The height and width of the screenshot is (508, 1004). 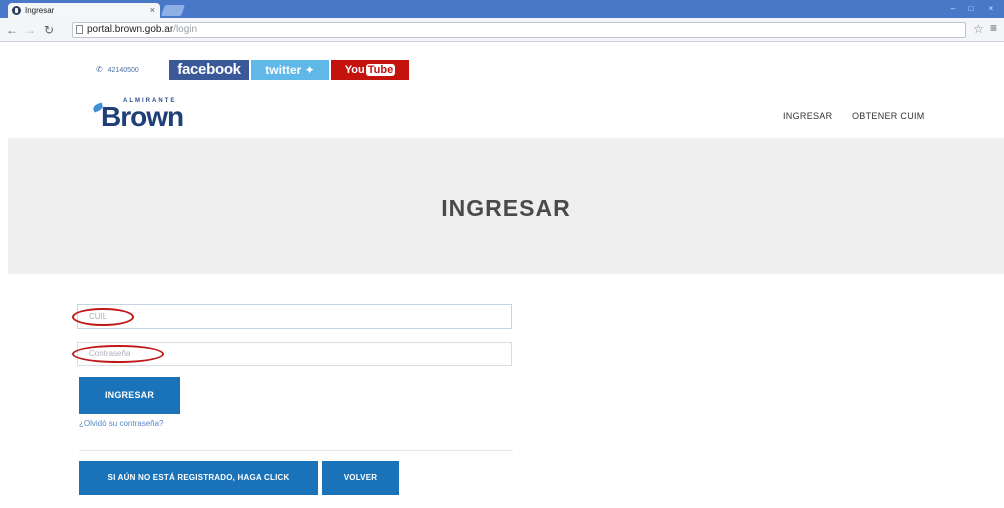 What do you see at coordinates (209, 70) in the screenshot?
I see `facebook-link: facebook` at bounding box center [209, 70].